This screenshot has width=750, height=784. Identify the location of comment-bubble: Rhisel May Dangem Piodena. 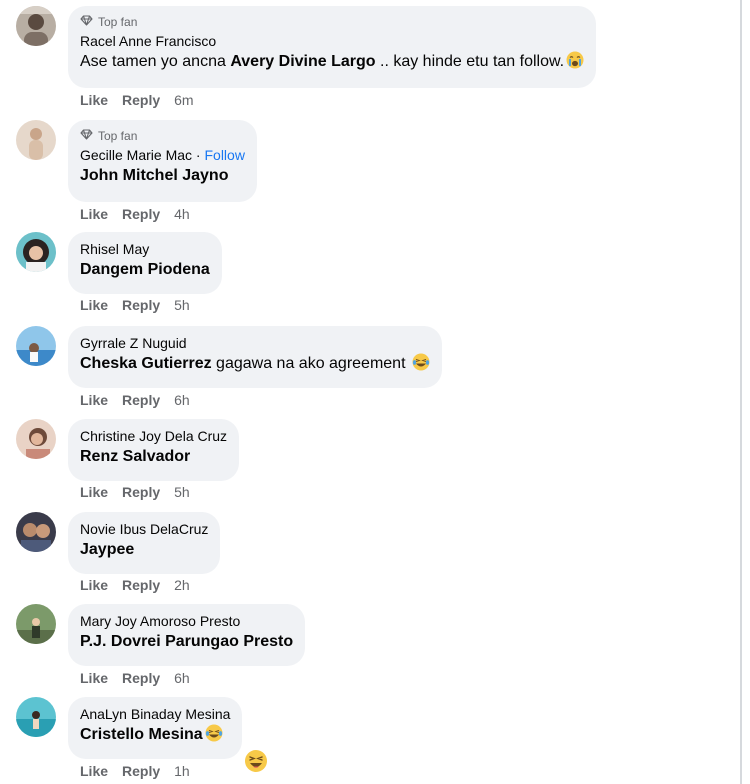
(145, 263).